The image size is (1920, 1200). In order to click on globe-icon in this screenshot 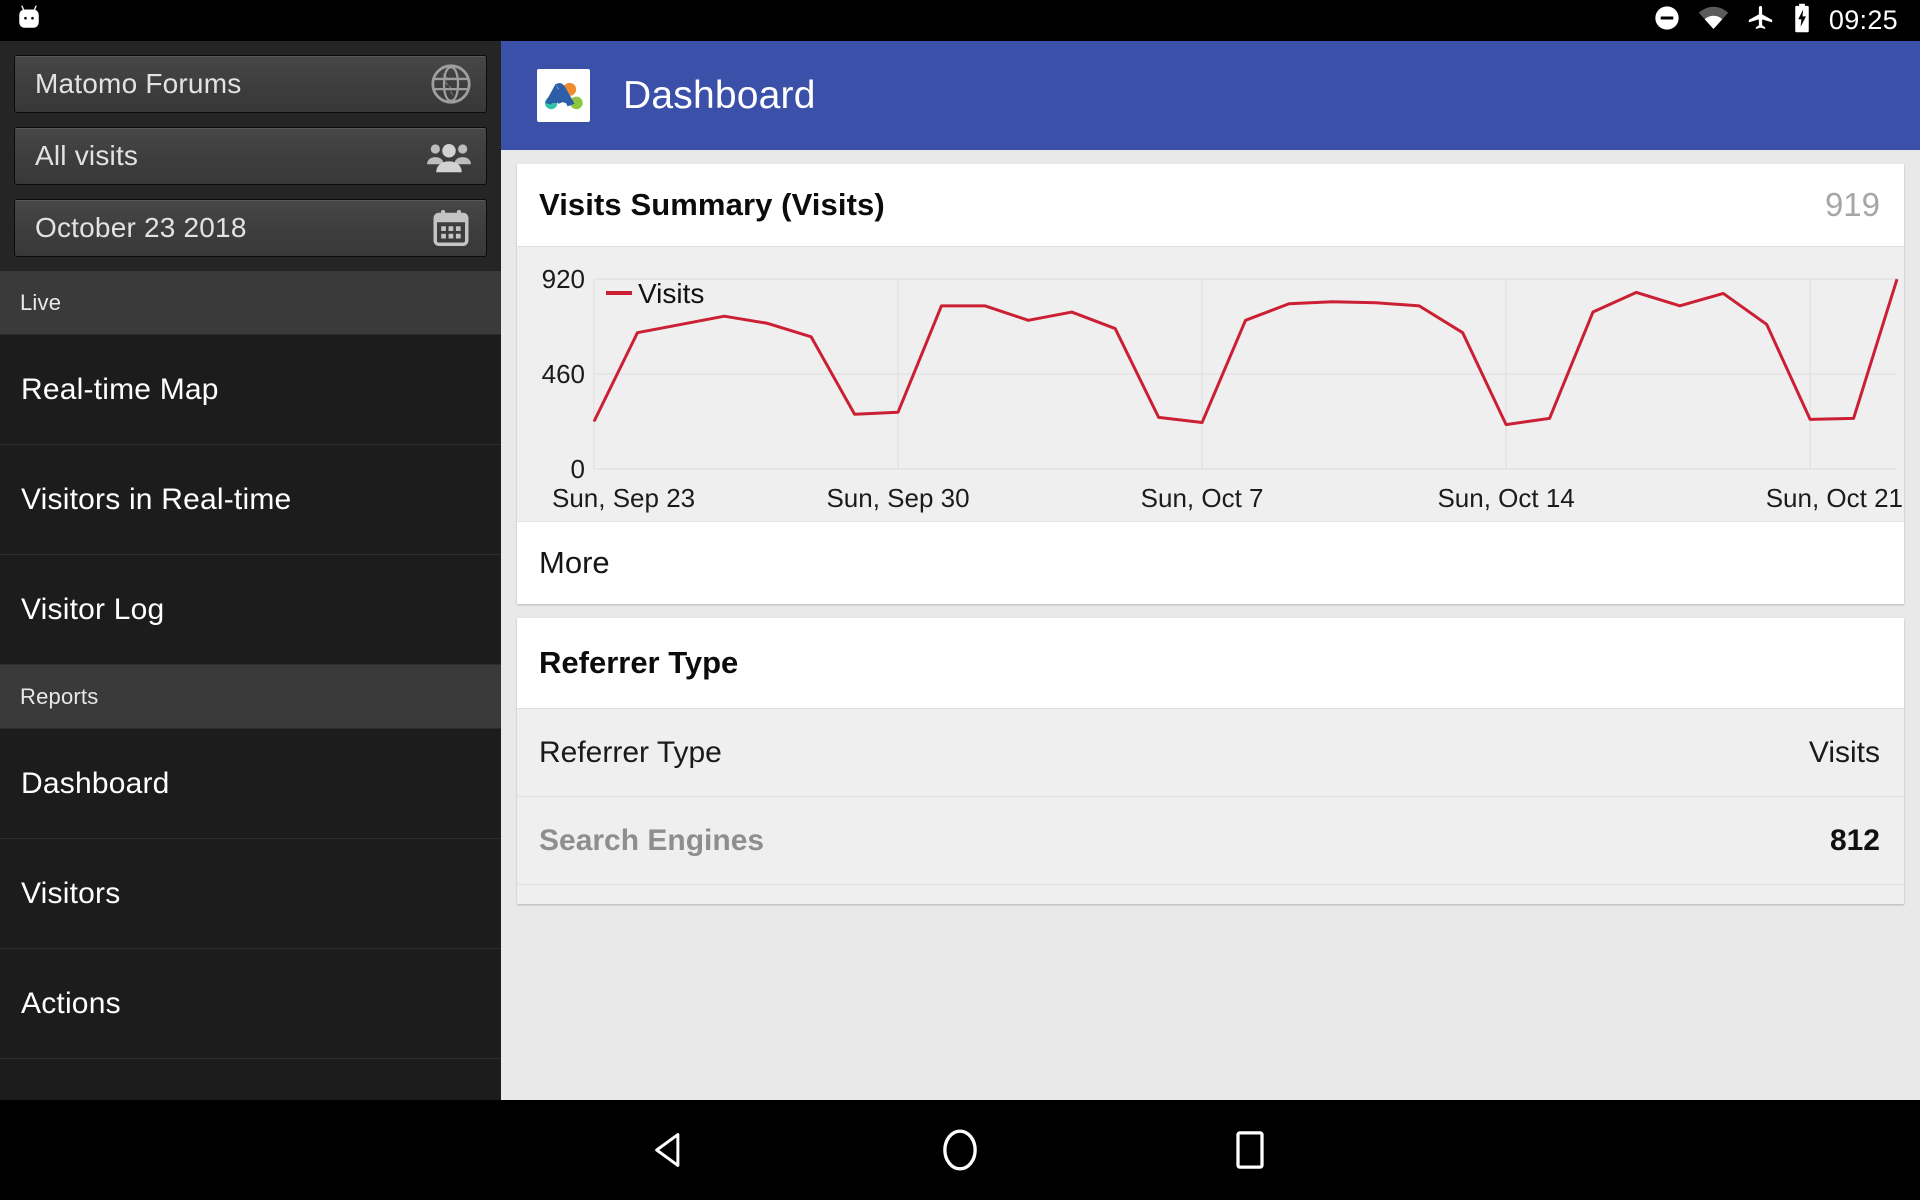, I will do `click(451, 84)`.